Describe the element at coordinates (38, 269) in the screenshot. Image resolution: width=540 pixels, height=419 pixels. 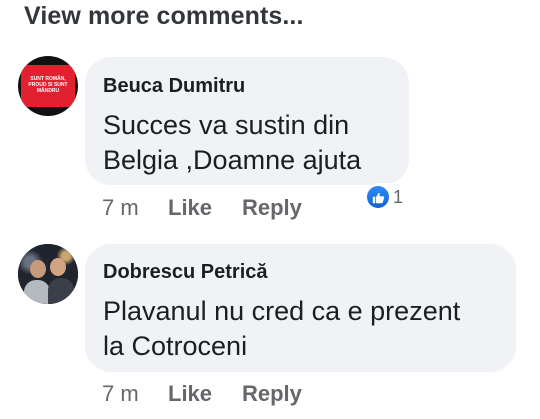
I see `avatar-face-left` at that location.